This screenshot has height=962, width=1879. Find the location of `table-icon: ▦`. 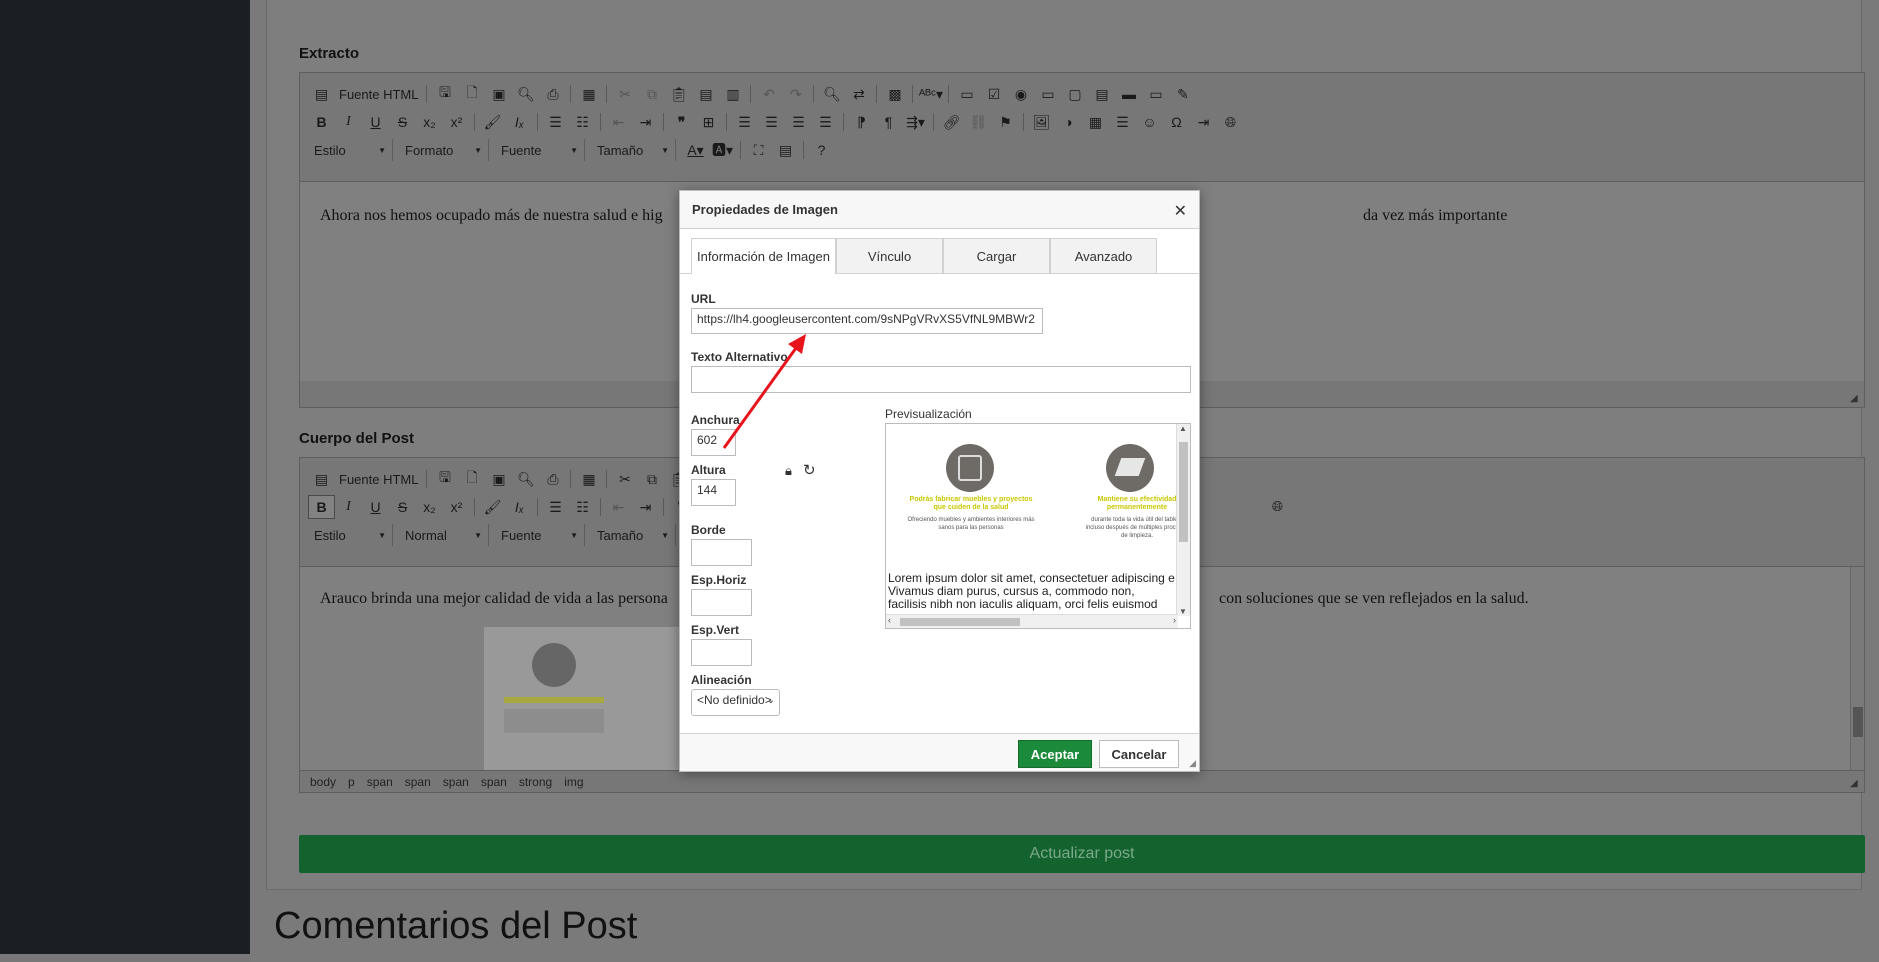

table-icon: ▦ is located at coordinates (1095, 122).